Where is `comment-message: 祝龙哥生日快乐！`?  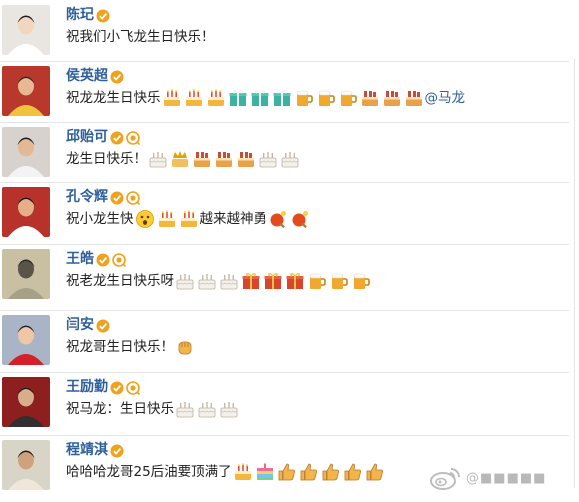 comment-message: 祝龙哥生日快乐！ is located at coordinates (131, 347).